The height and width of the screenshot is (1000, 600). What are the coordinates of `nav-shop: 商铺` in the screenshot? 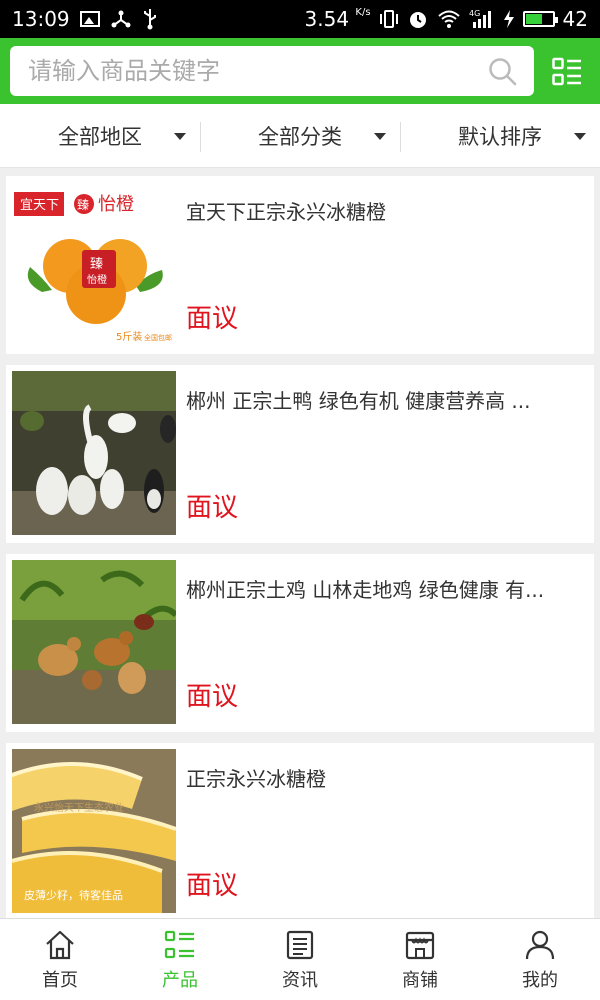 It's located at (420, 959).